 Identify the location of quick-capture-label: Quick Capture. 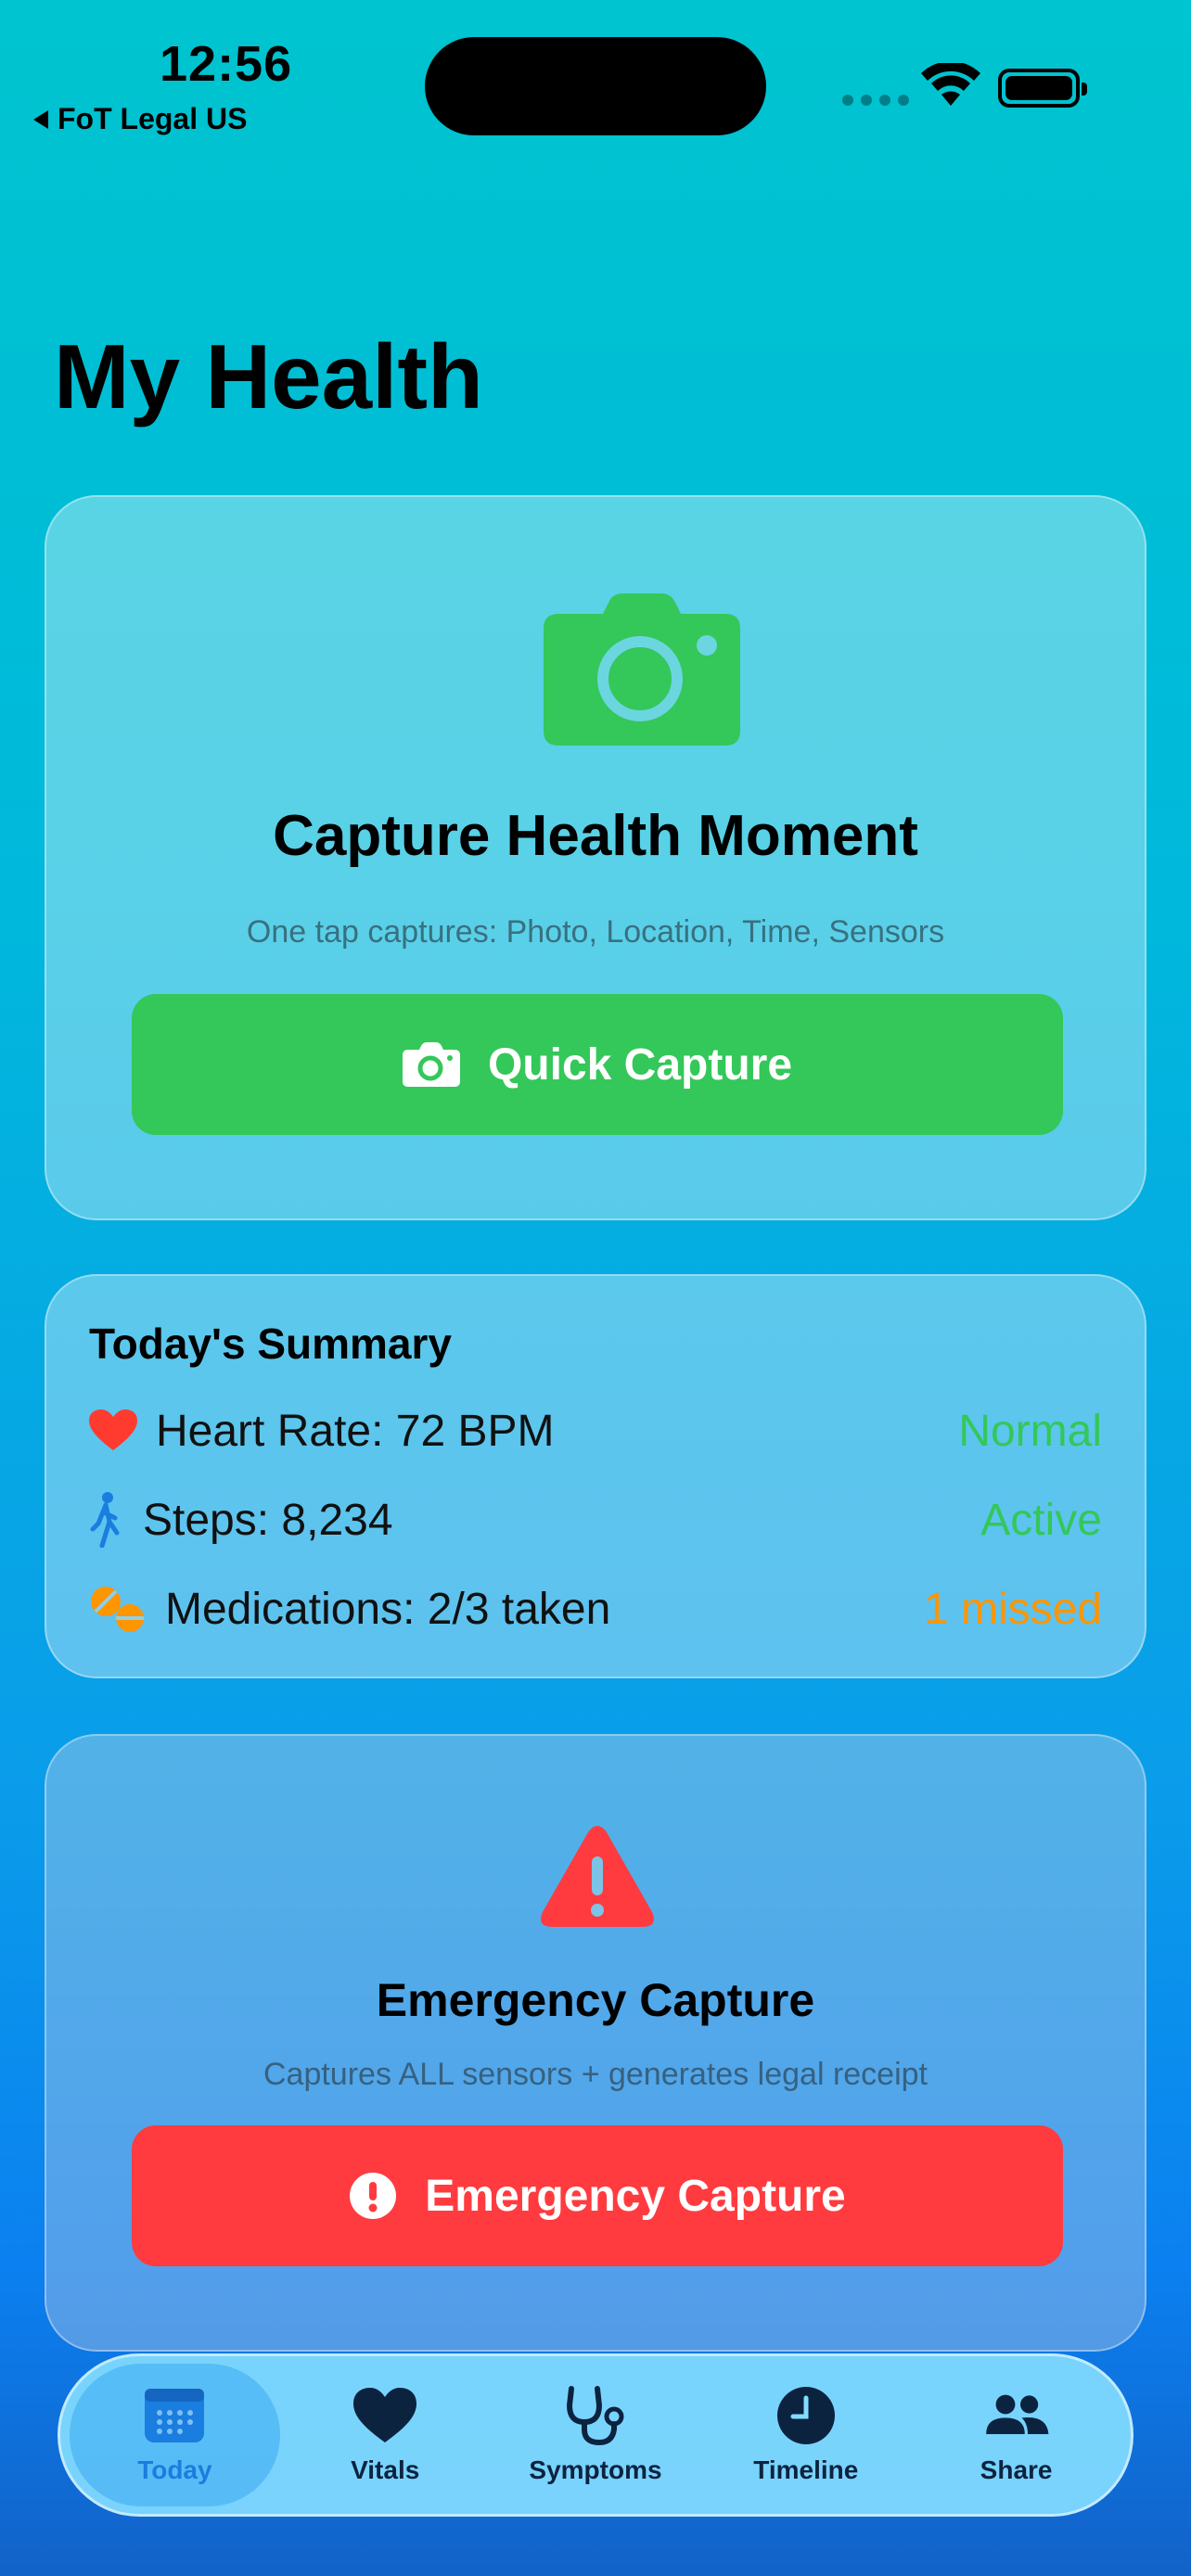
(640, 1064).